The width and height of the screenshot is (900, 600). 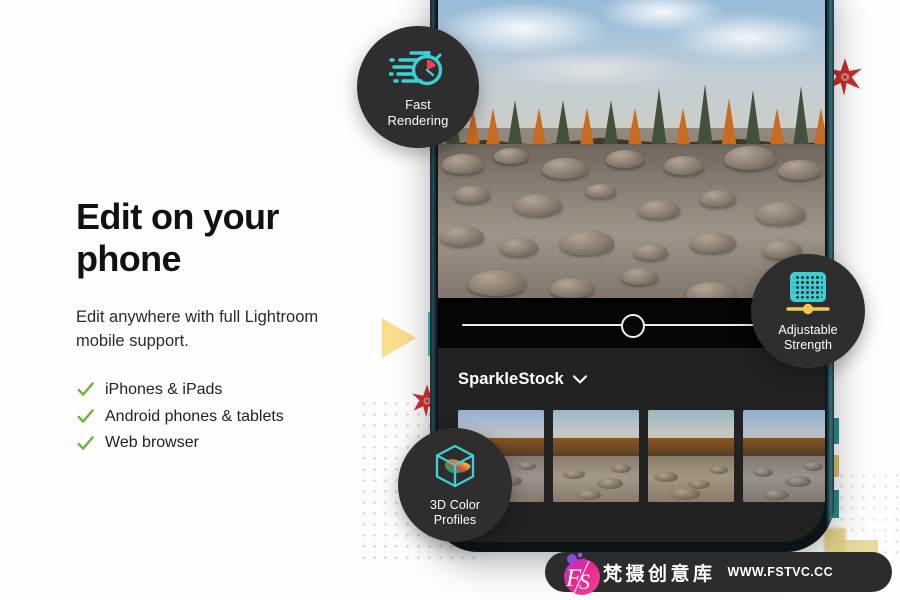 What do you see at coordinates (226, 390) in the screenshot?
I see `list-item: iPhones & iPads` at bounding box center [226, 390].